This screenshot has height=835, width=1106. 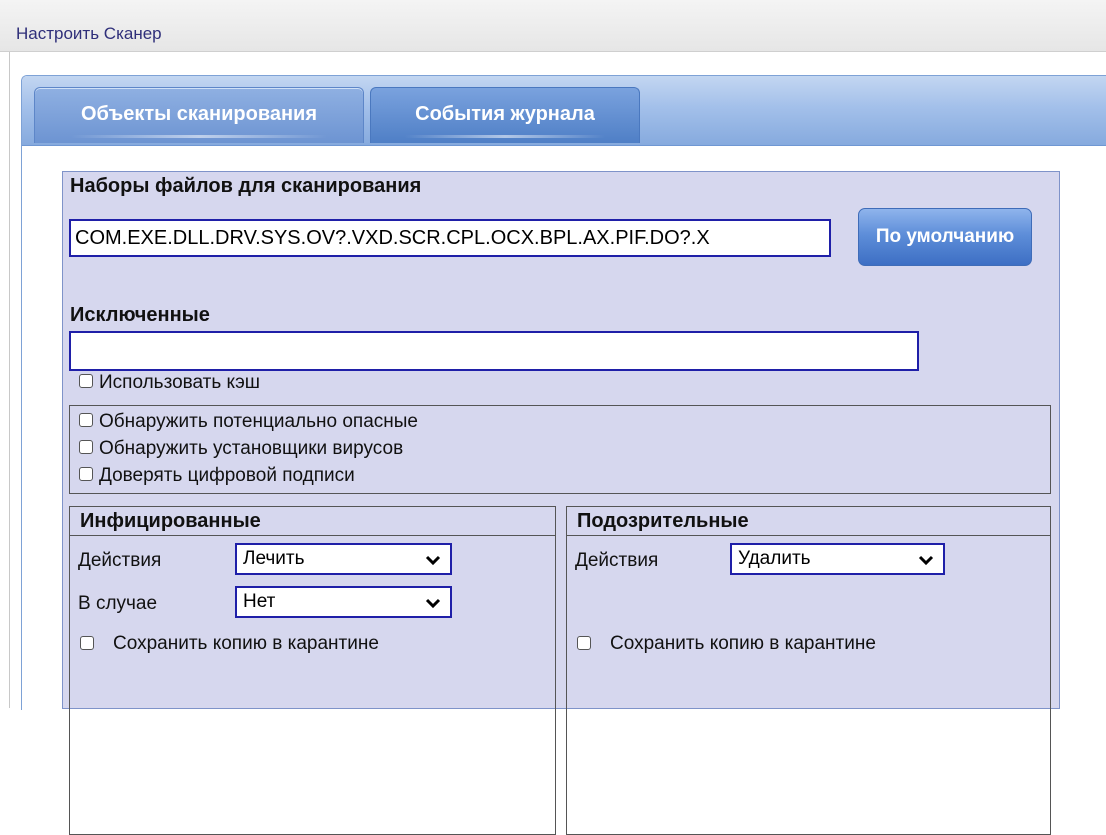 I want to click on infected-action-select: Лечить, so click(x=343, y=559).